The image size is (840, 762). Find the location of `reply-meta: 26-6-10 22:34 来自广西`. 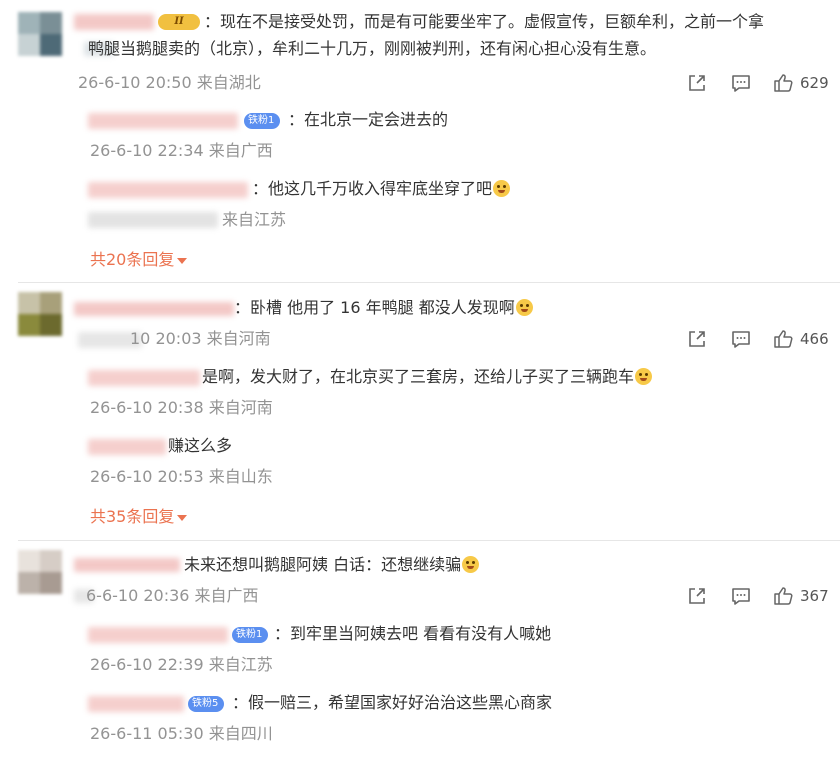

reply-meta: 26-6-10 22:34 来自广西 is located at coordinates (181, 150).